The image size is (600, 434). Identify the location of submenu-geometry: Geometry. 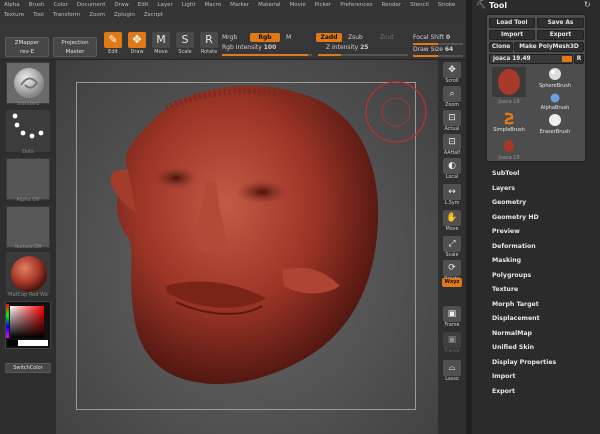
(509, 202).